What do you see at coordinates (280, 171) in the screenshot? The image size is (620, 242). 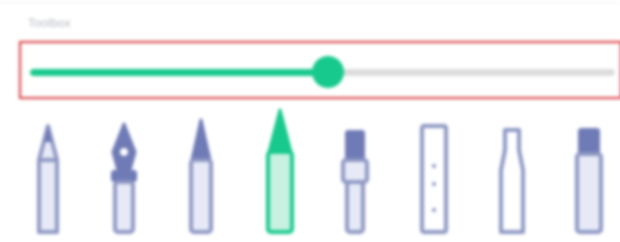 I see `highlighter-icon` at bounding box center [280, 171].